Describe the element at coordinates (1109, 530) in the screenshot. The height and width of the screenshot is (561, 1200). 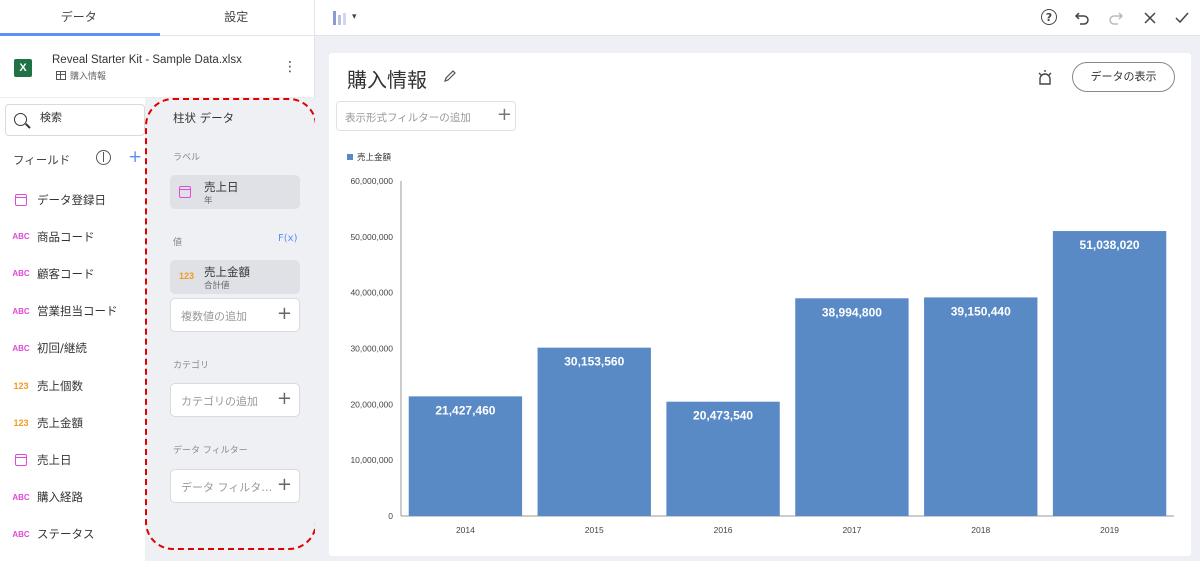
I see `x-tick-label: 2019` at that location.